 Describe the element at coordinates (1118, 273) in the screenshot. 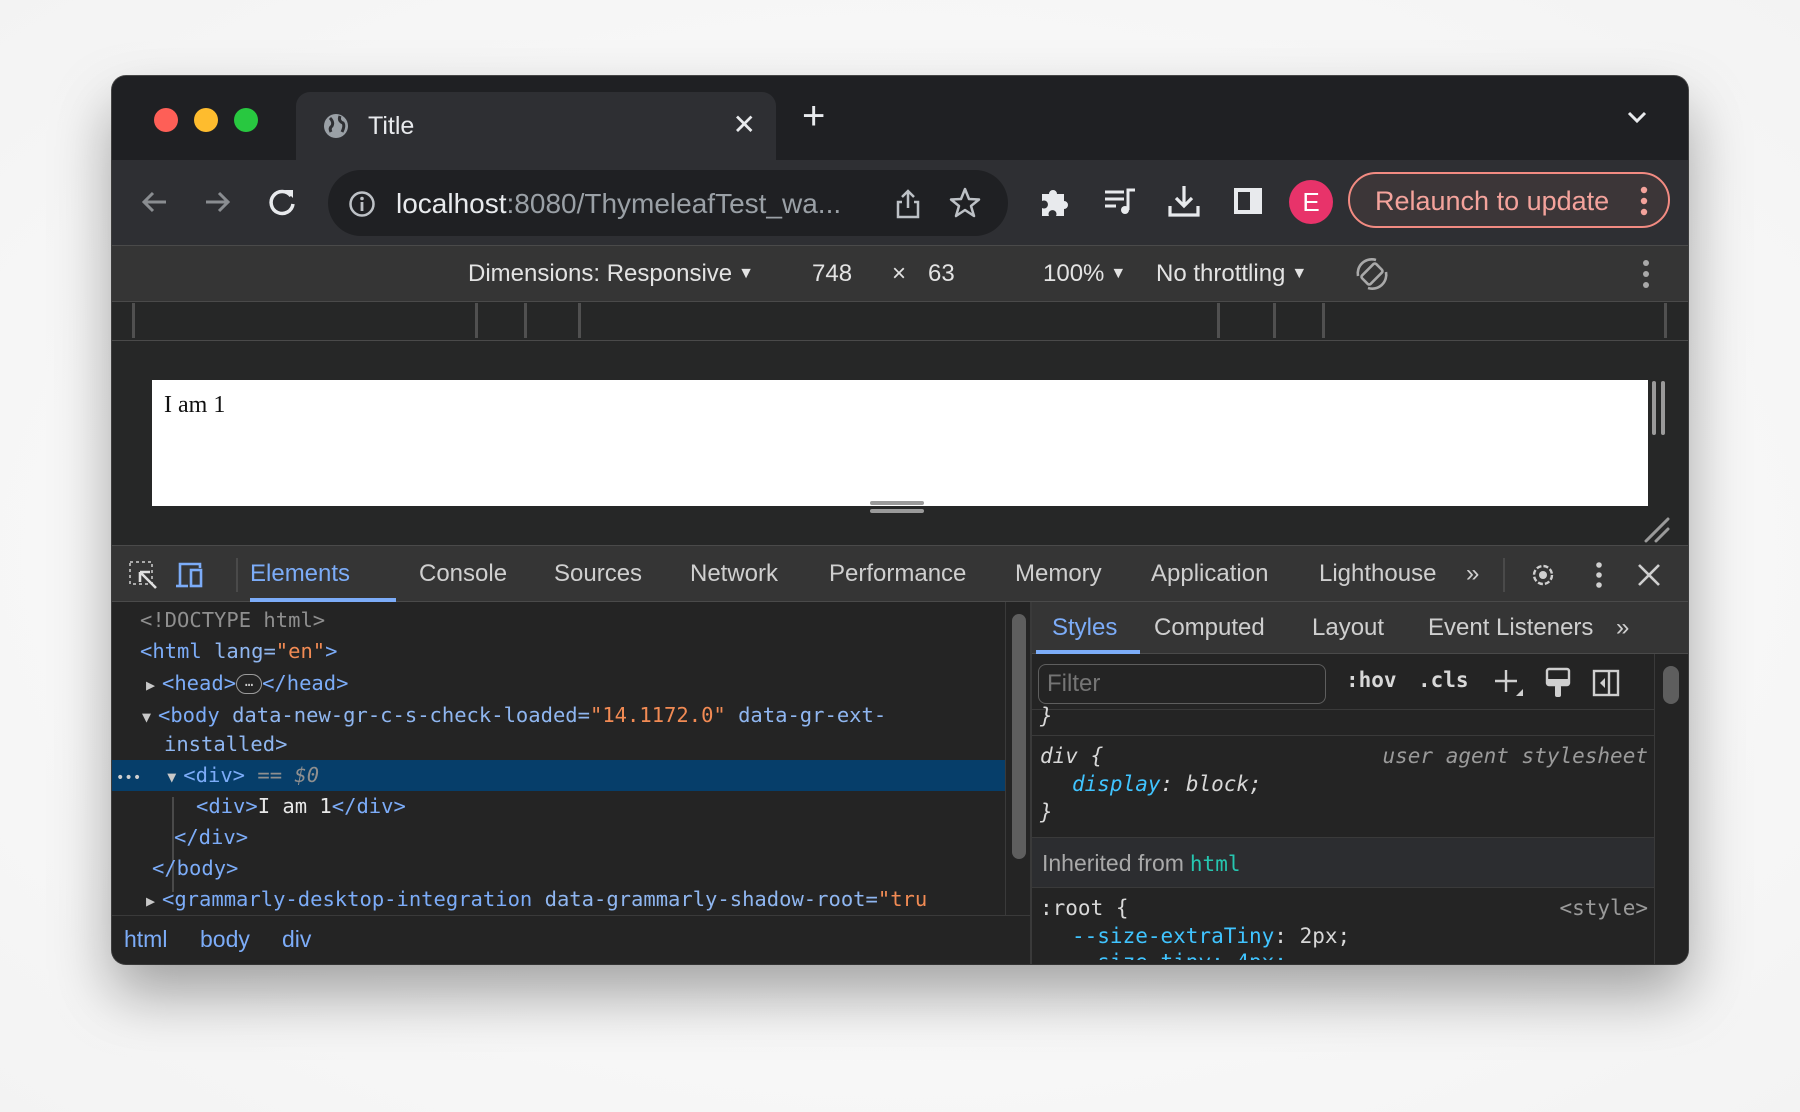

I see `caret-down-icon: ▼` at that location.